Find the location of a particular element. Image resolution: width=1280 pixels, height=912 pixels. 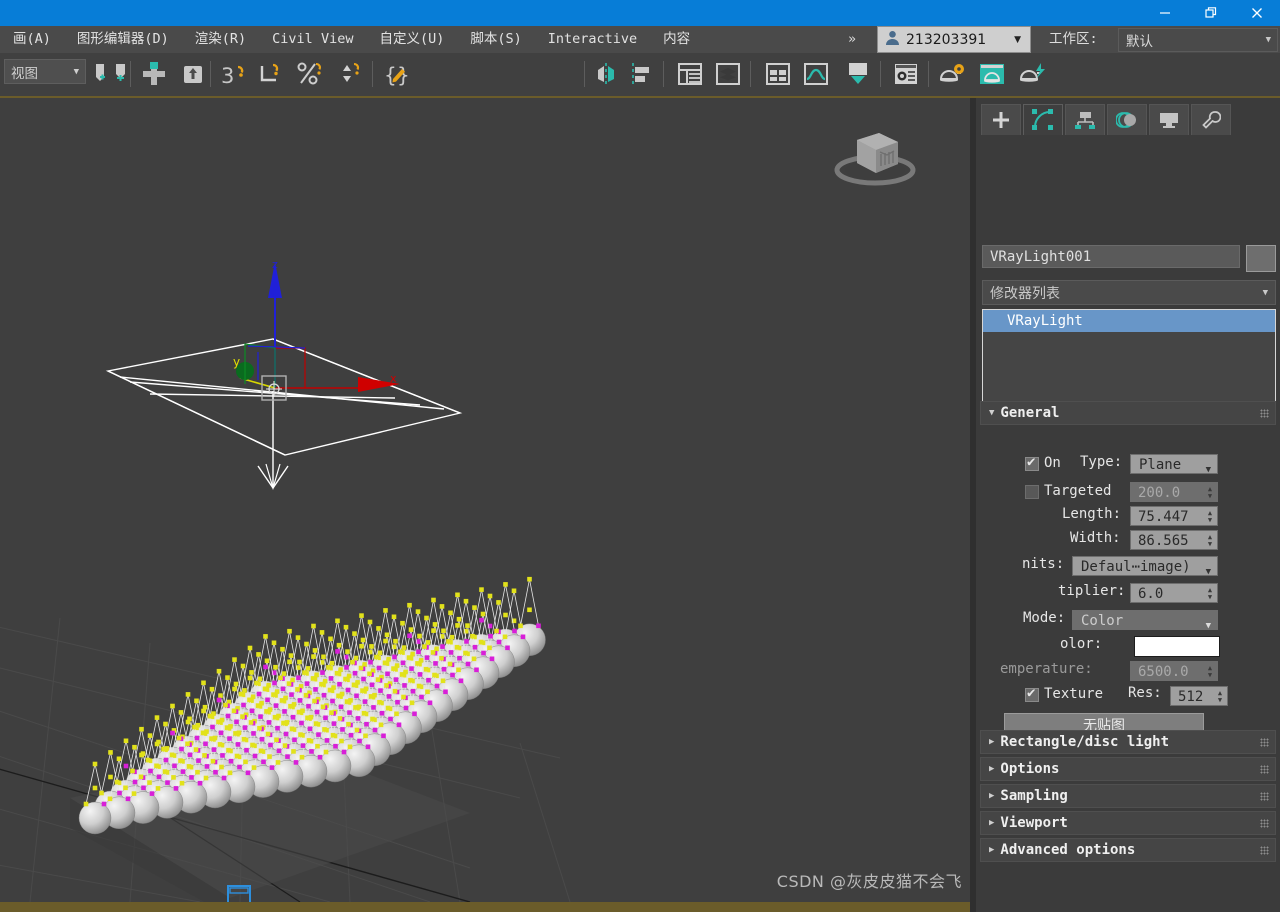

rollout-advanced-options-title: Advanced options is located at coordinates (1068, 850).